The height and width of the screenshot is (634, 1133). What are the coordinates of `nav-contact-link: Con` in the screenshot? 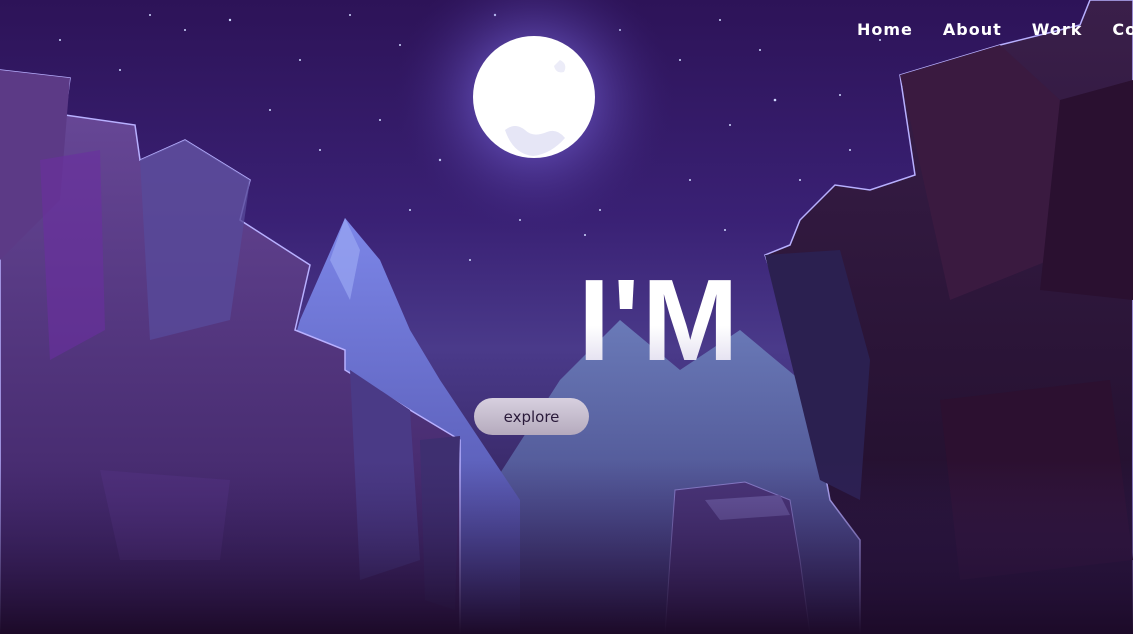 It's located at (1122, 29).